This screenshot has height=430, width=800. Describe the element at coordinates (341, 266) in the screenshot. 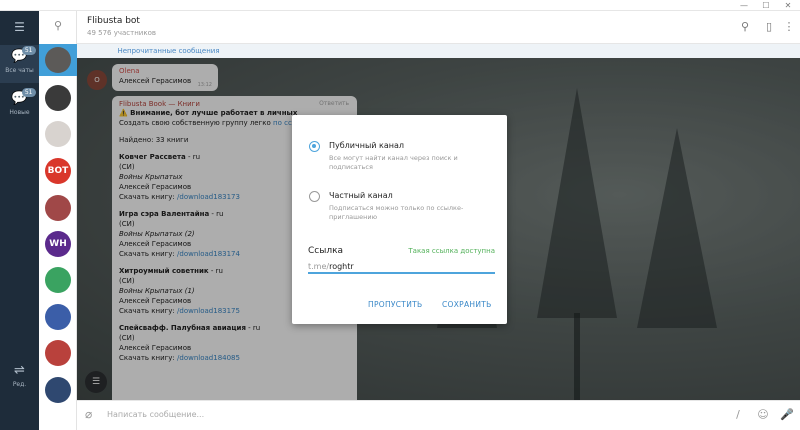

I see `link-value: roghtr` at that location.